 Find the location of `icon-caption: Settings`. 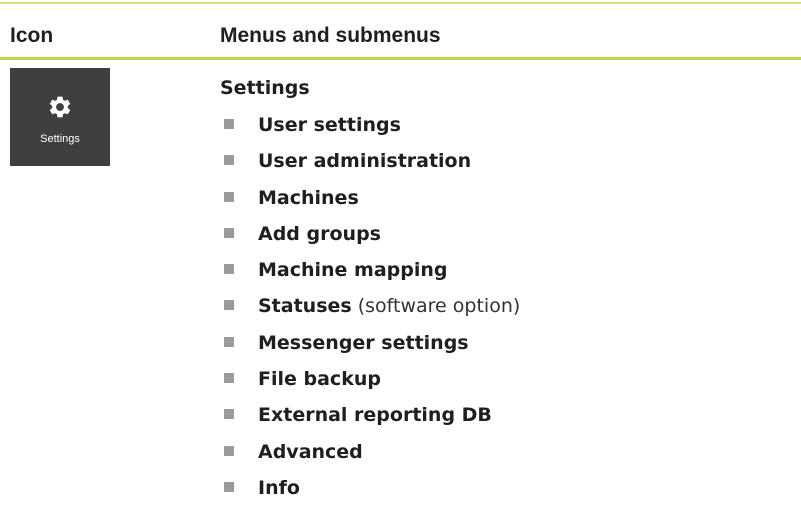

icon-caption: Settings is located at coordinates (60, 139).